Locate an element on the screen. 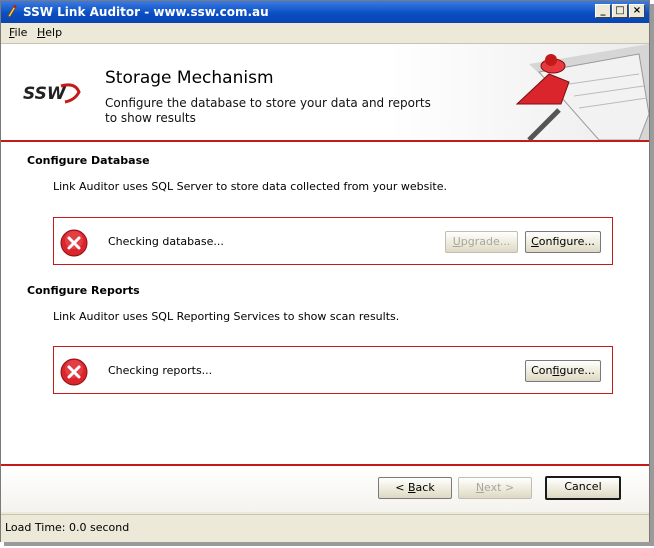 This screenshot has width=654, height=548. close-button: × is located at coordinates (637, 11).